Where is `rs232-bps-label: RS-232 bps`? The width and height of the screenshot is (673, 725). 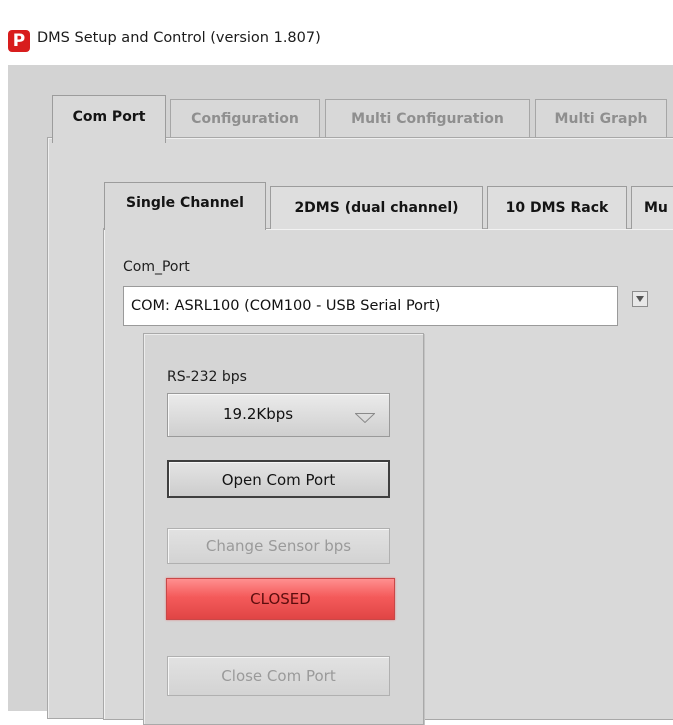
rs232-bps-label: RS-232 bps is located at coordinates (207, 377).